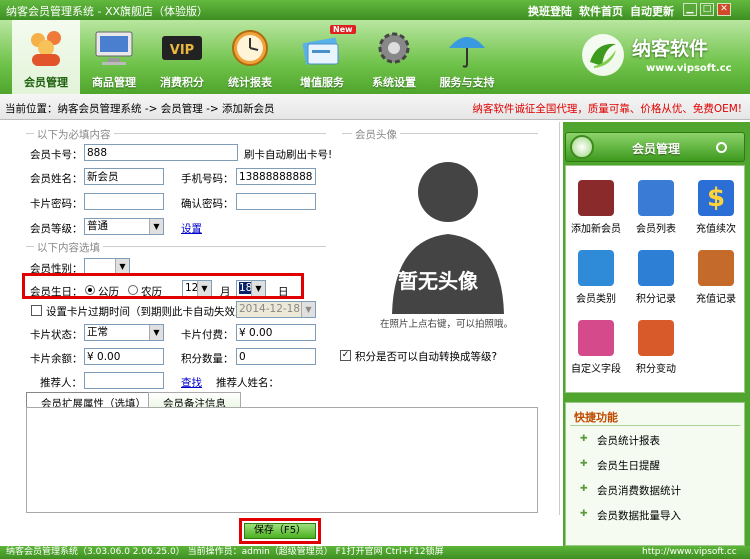 This screenshot has width=750, height=559. Describe the element at coordinates (124, 332) in the screenshot. I see `card-status-select: 正常 ▼` at that location.